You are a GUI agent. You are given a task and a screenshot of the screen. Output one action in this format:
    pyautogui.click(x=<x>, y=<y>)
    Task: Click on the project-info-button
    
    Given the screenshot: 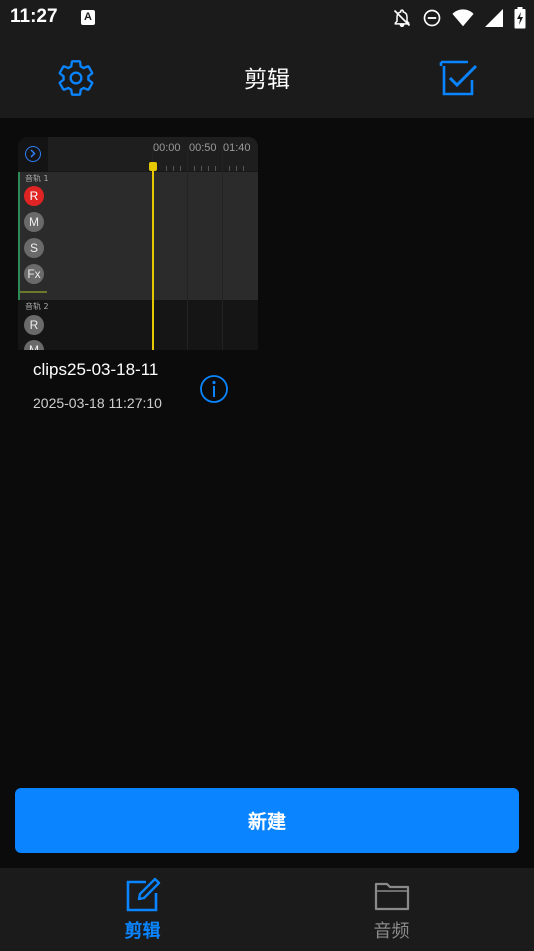 What is the action you would take?
    pyautogui.click(x=214, y=389)
    